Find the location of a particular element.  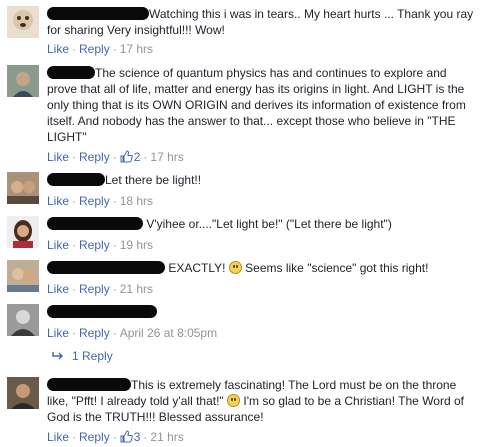

comment-text-end: Seems like "science" got this right! is located at coordinates (337, 268).